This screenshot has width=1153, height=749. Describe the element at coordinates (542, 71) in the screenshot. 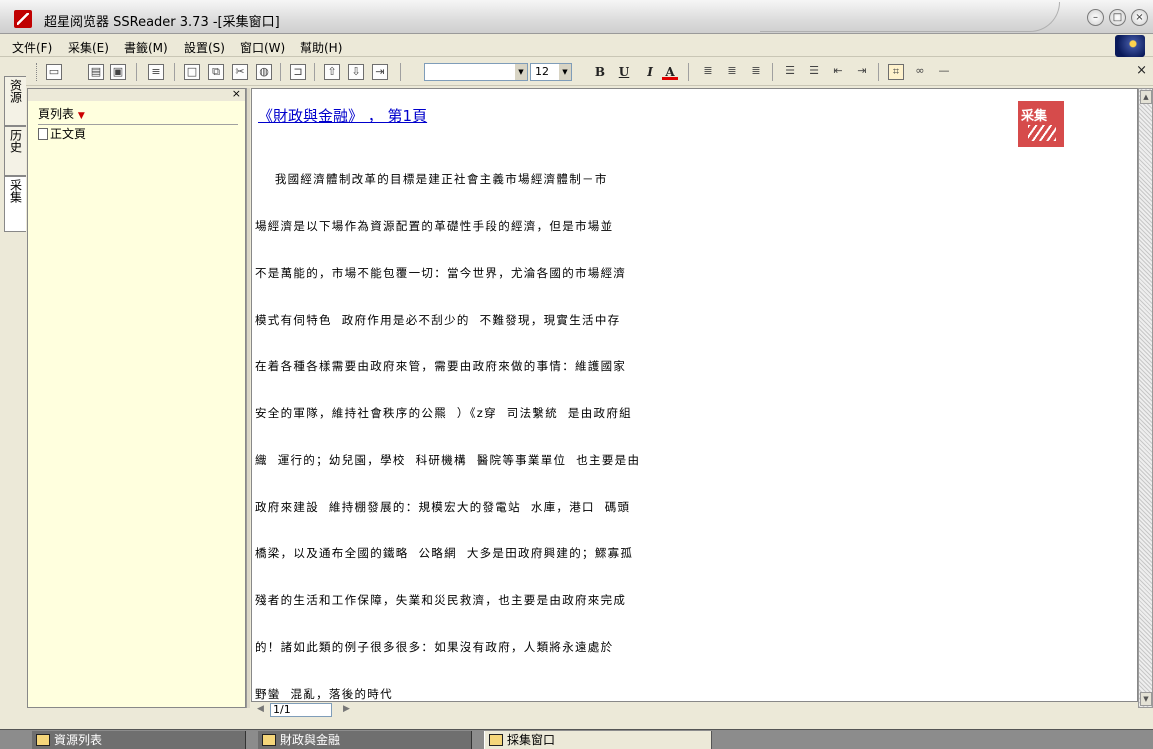

I see `font-size-value: 12` at that location.